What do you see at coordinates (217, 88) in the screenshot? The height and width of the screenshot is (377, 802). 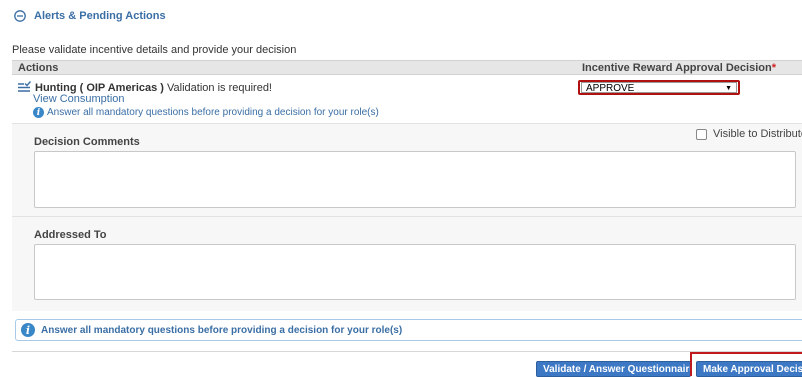 I see `task-status: Validation is required!` at bounding box center [217, 88].